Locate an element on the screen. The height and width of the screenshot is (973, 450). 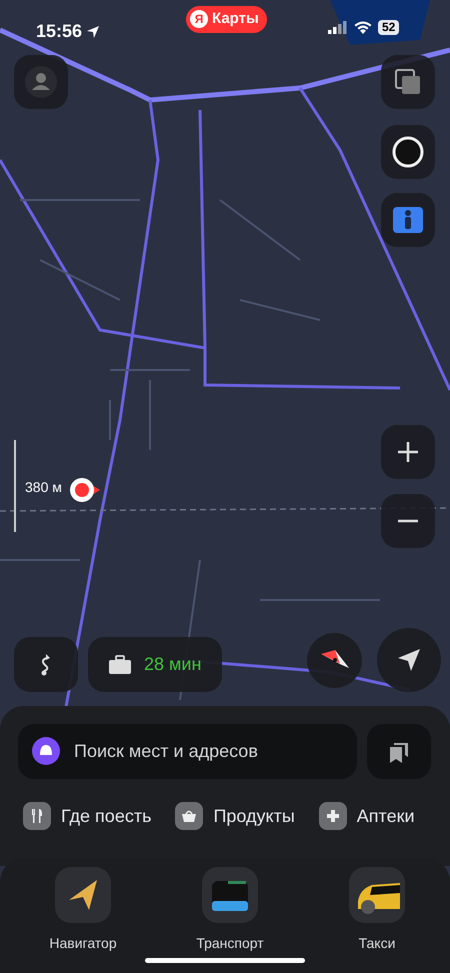
bookmarks-icon is located at coordinates (399, 751).